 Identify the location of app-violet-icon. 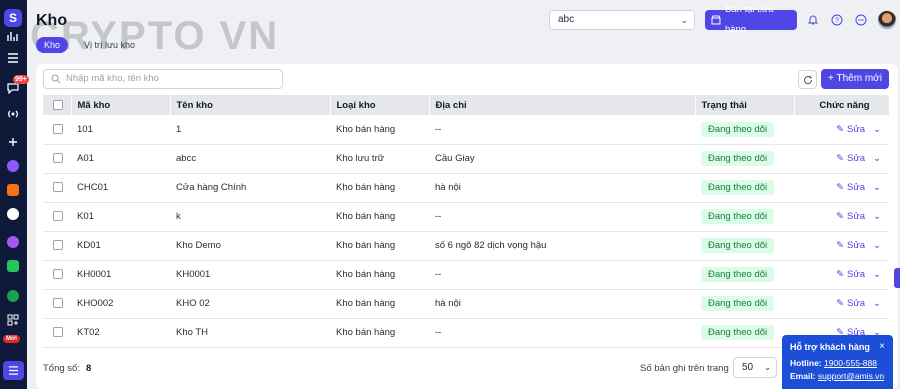
(13, 242).